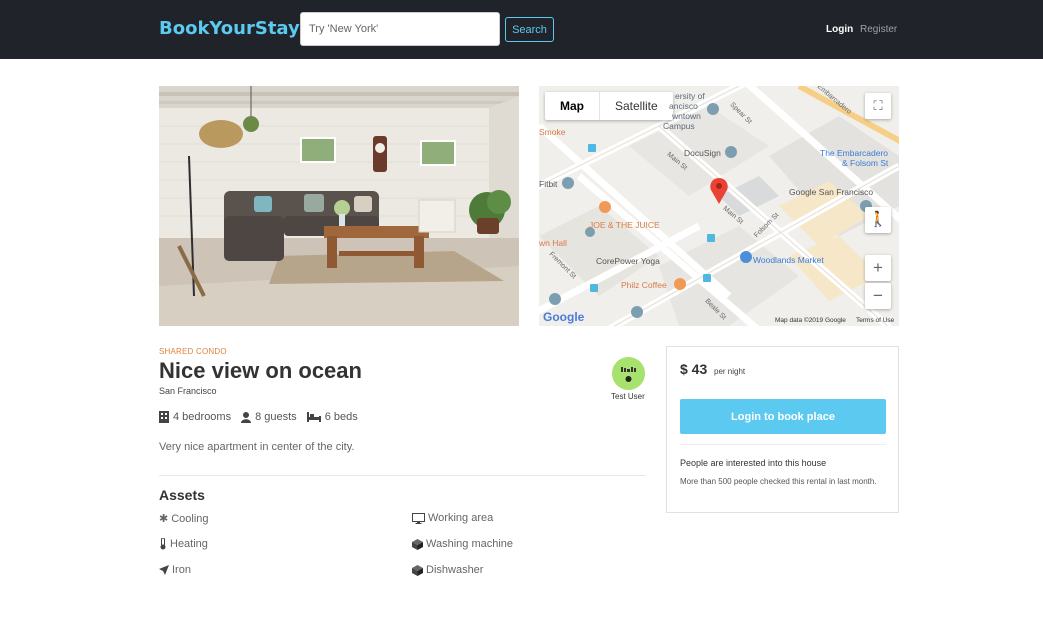 This screenshot has height=623, width=1043. I want to click on search-input, so click(400, 29).